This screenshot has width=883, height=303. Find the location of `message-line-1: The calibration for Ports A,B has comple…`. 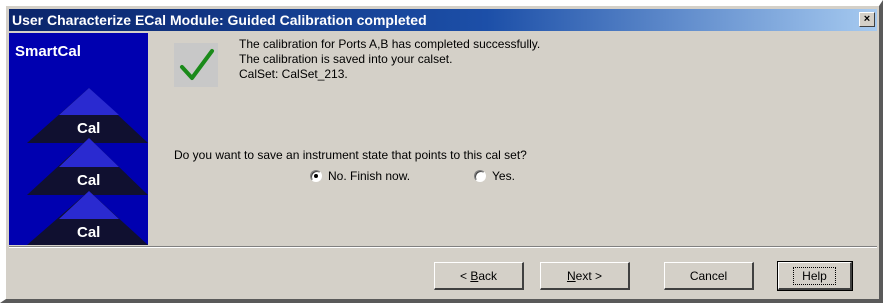

message-line-1: The calibration for Ports A,B has comple… is located at coordinates (390, 44).